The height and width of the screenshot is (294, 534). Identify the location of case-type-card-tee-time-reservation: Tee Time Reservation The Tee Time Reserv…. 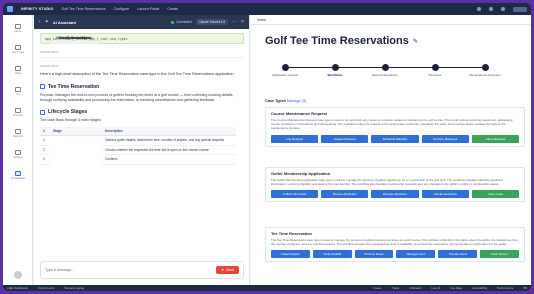
(395, 245).